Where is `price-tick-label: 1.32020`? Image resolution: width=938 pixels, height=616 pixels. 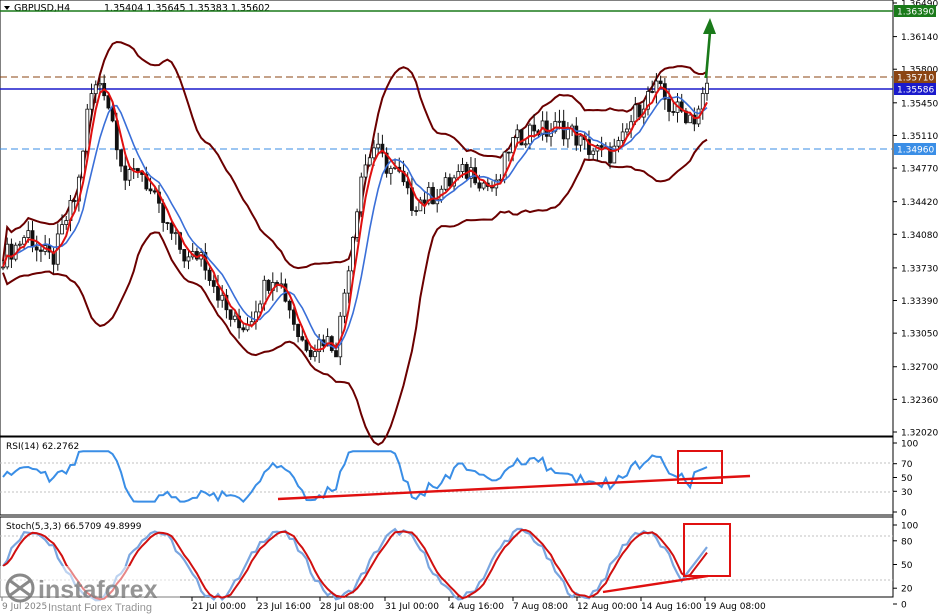 price-tick-label: 1.32020 is located at coordinates (919, 434).